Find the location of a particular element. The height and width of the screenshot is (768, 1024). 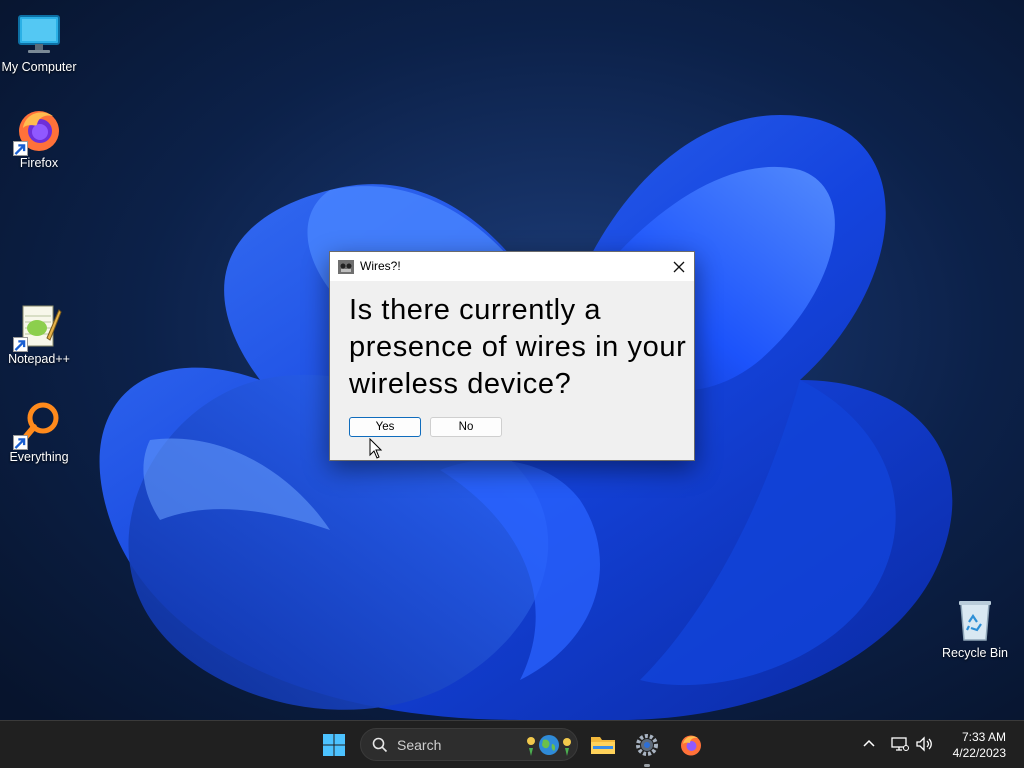

notepadpp-icon is located at coordinates (38, 327).